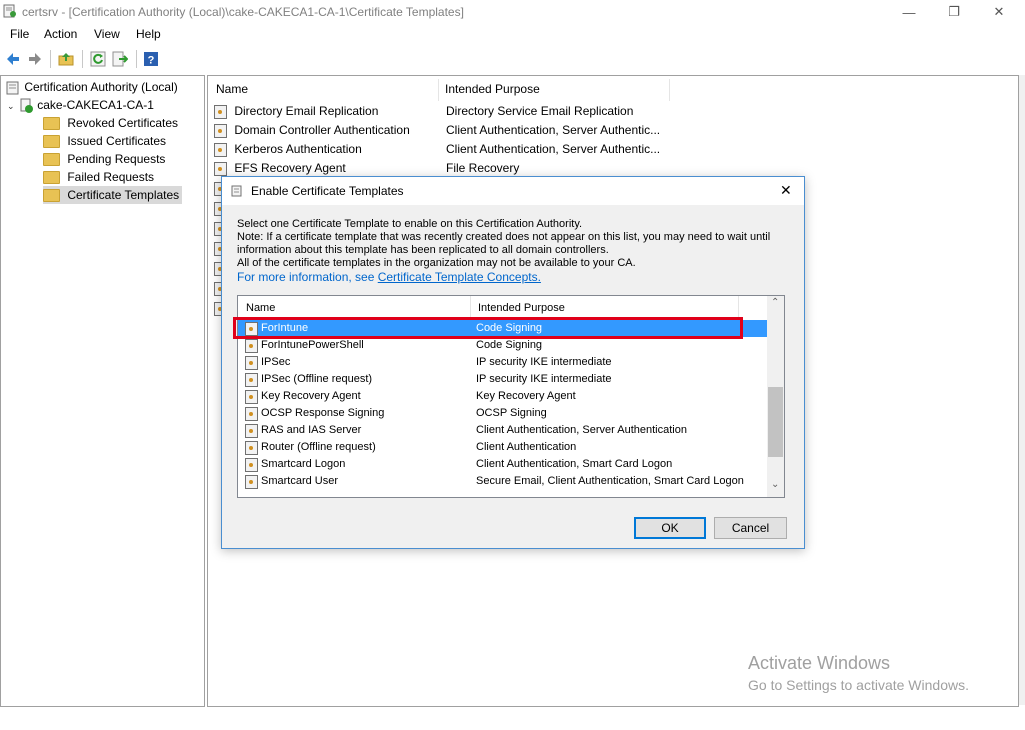  I want to click on certsrv-app-icon, so click(9, 11).